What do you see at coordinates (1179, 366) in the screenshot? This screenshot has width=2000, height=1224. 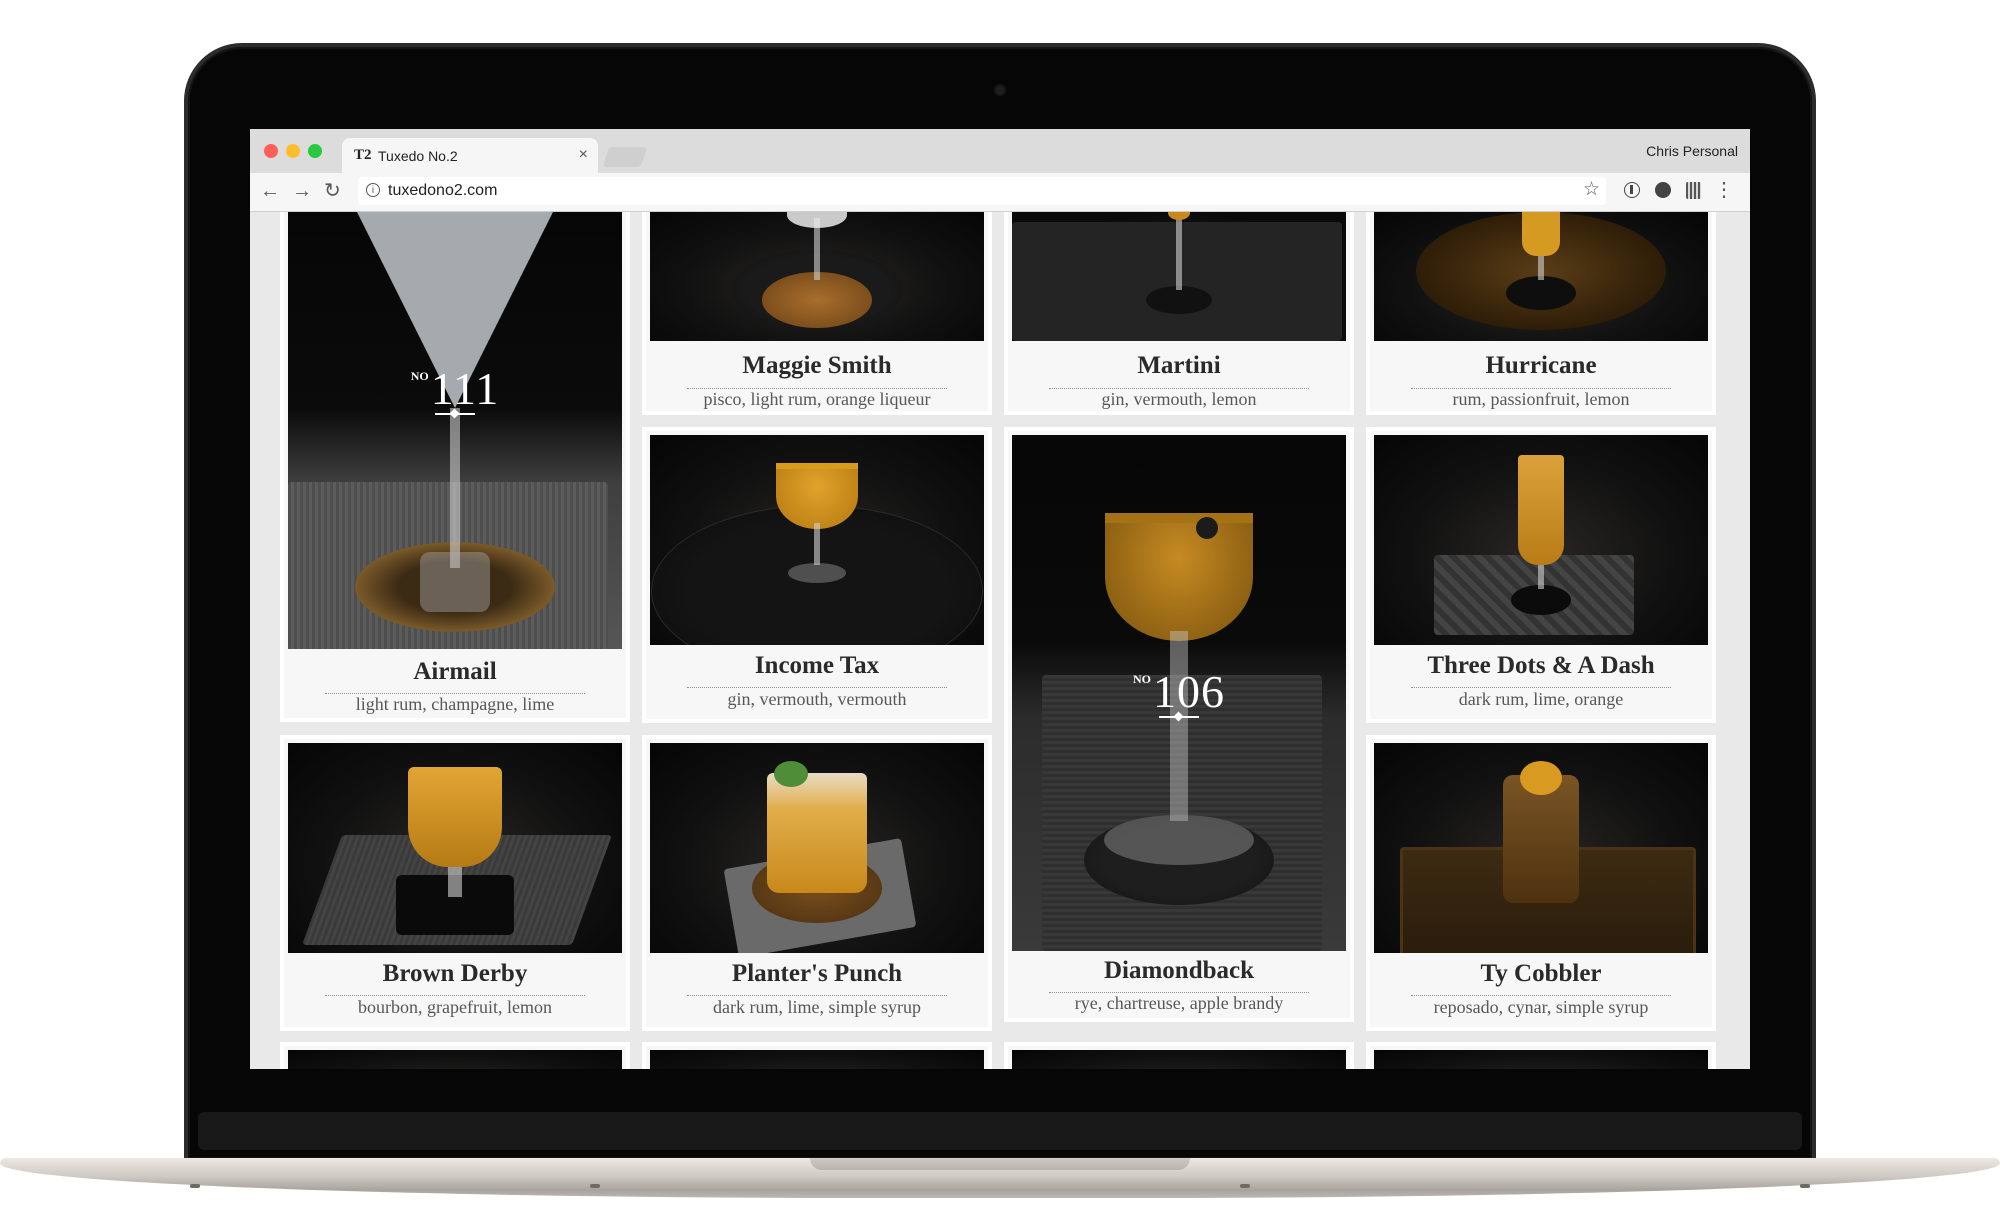 I see `cocktail-name: Martini` at bounding box center [1179, 366].